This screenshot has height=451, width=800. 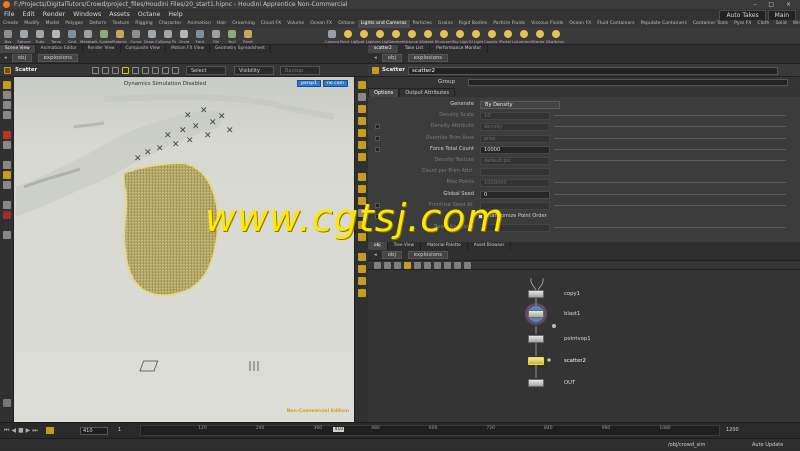 What do you see at coordinates (115, 70) in the screenshot?
I see `edges-mode-icon` at bounding box center [115, 70].